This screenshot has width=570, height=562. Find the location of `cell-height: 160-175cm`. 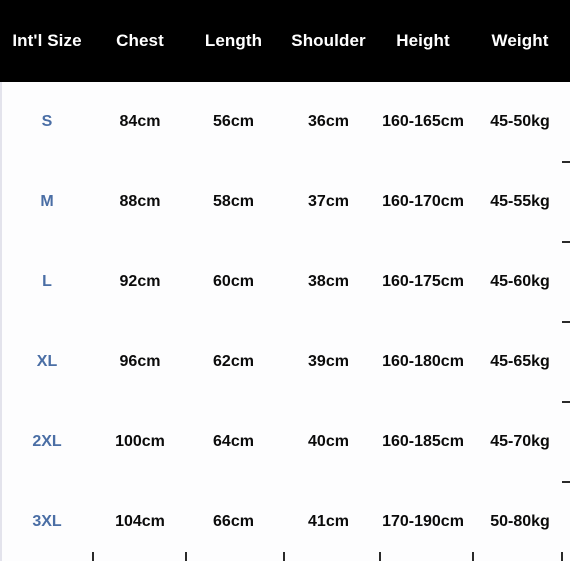

cell-height: 160-175cm is located at coordinates (423, 281).